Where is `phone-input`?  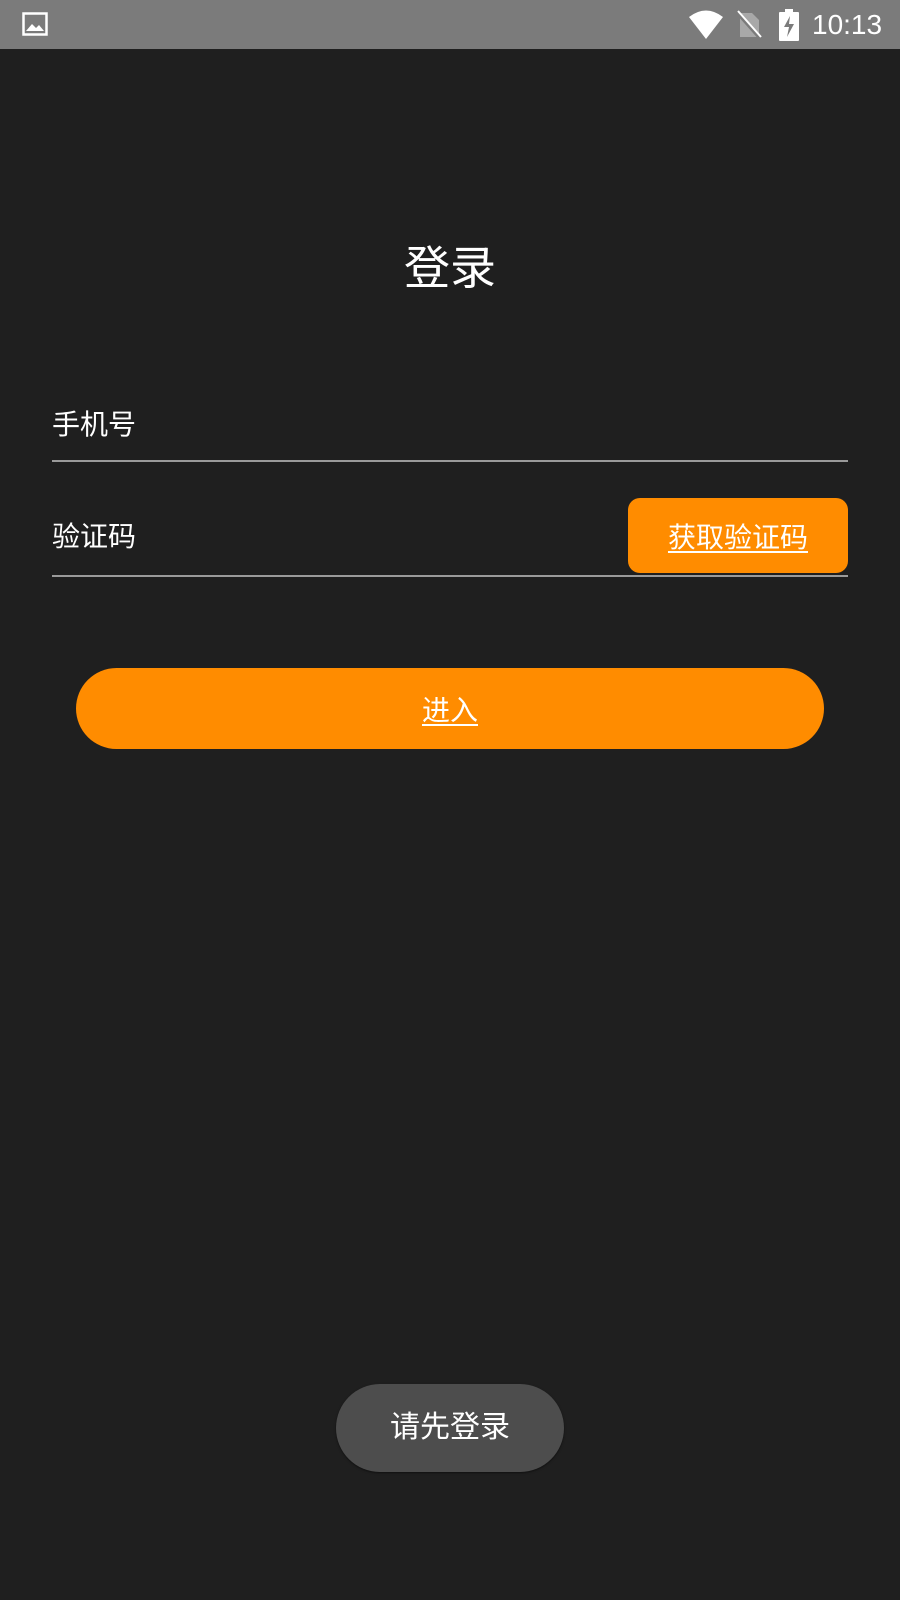
phone-input is located at coordinates (450, 424).